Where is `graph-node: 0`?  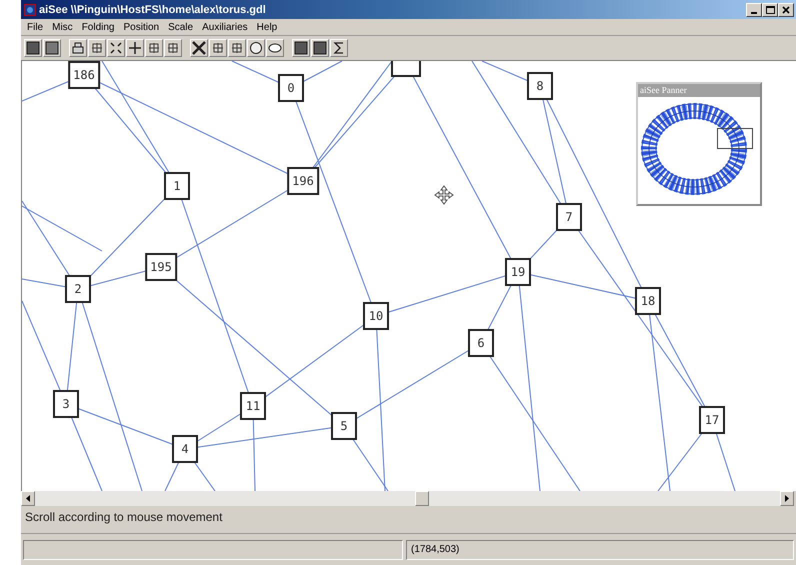 graph-node: 0 is located at coordinates (291, 88).